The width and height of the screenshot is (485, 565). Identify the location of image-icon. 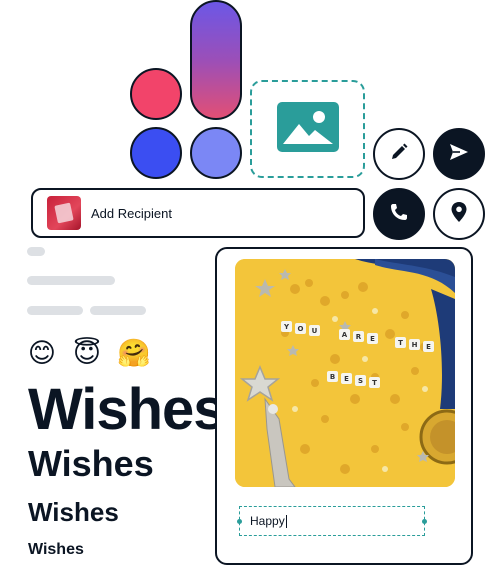
(307, 129).